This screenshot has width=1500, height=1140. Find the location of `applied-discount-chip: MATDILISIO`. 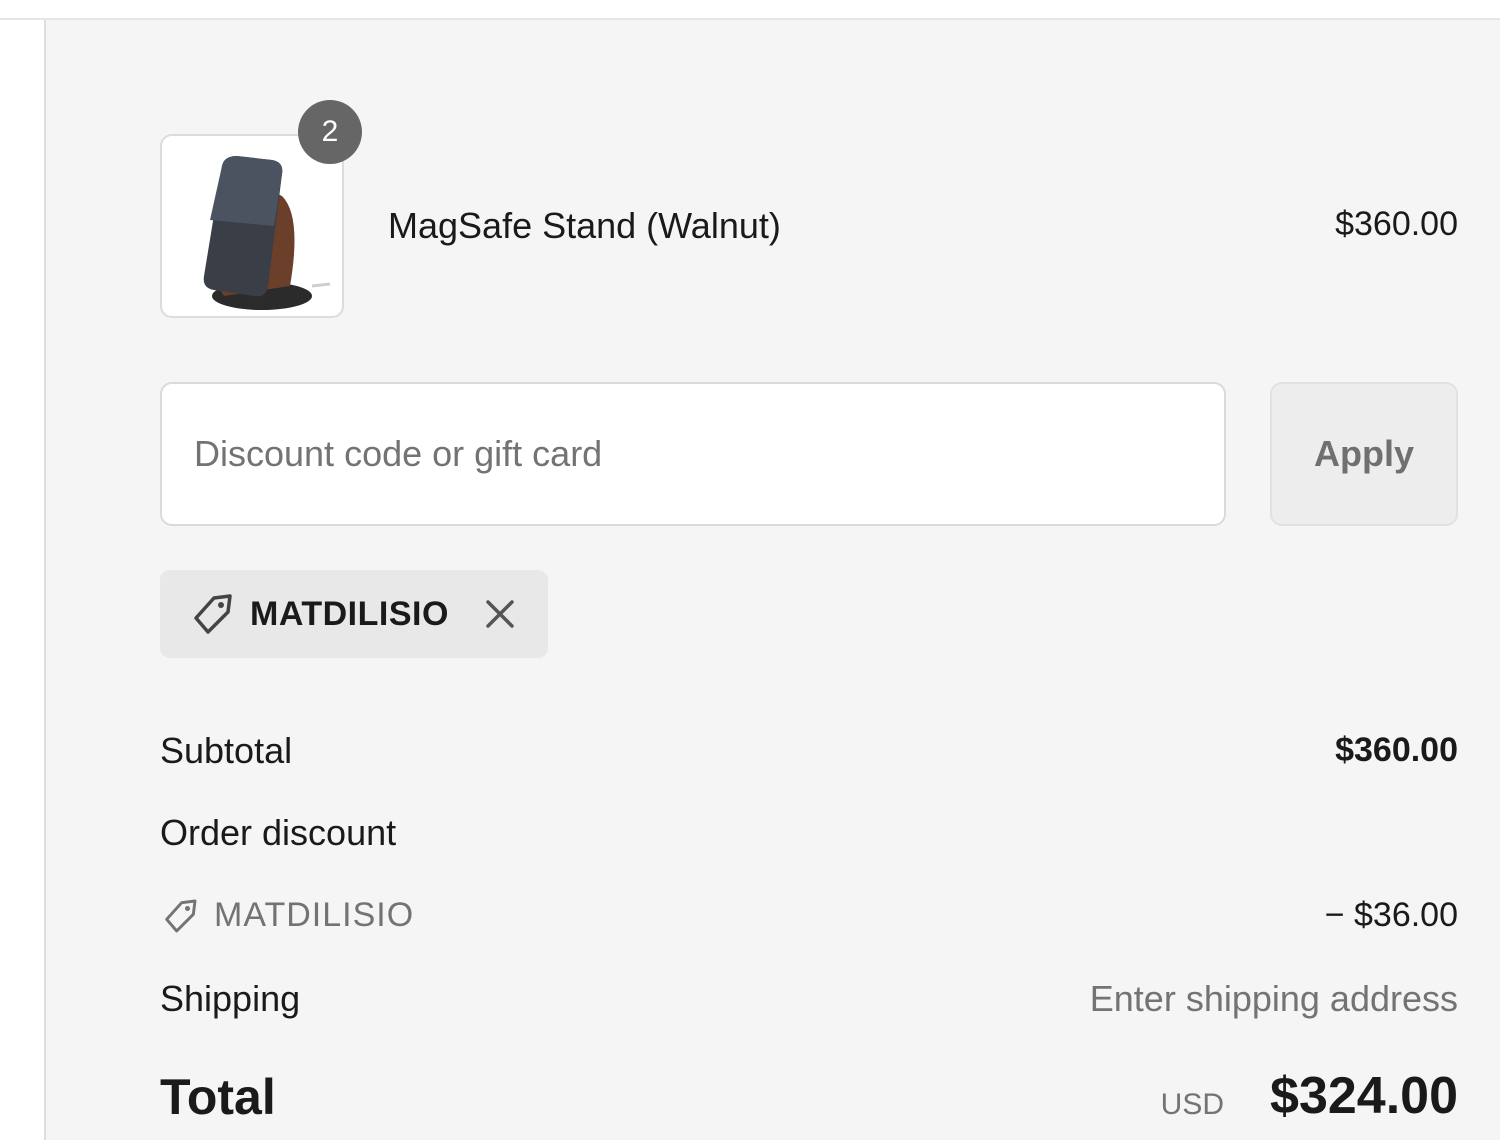

applied-discount-chip: MATDILISIO is located at coordinates (354, 614).